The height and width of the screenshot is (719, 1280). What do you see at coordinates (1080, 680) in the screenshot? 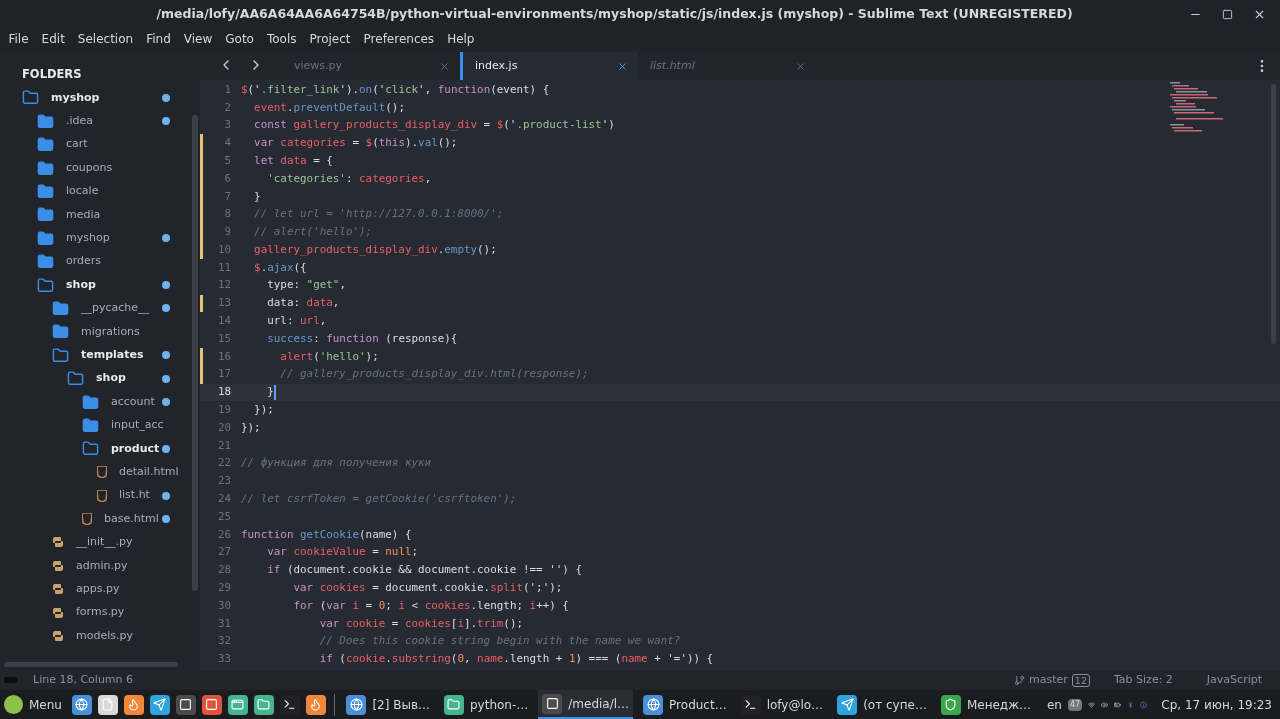
I see `changes-count: 12` at bounding box center [1080, 680].